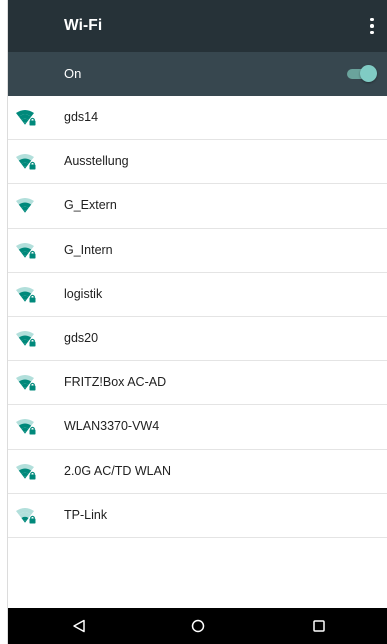  Describe the element at coordinates (197, 26) in the screenshot. I see `app-toolbar: Wi-Fi` at that location.